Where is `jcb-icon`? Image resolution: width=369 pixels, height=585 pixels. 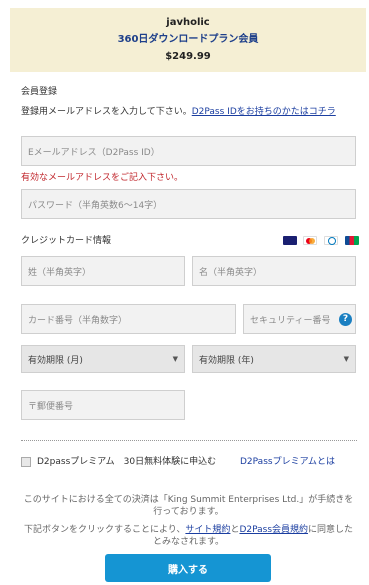 jcb-icon is located at coordinates (352, 240).